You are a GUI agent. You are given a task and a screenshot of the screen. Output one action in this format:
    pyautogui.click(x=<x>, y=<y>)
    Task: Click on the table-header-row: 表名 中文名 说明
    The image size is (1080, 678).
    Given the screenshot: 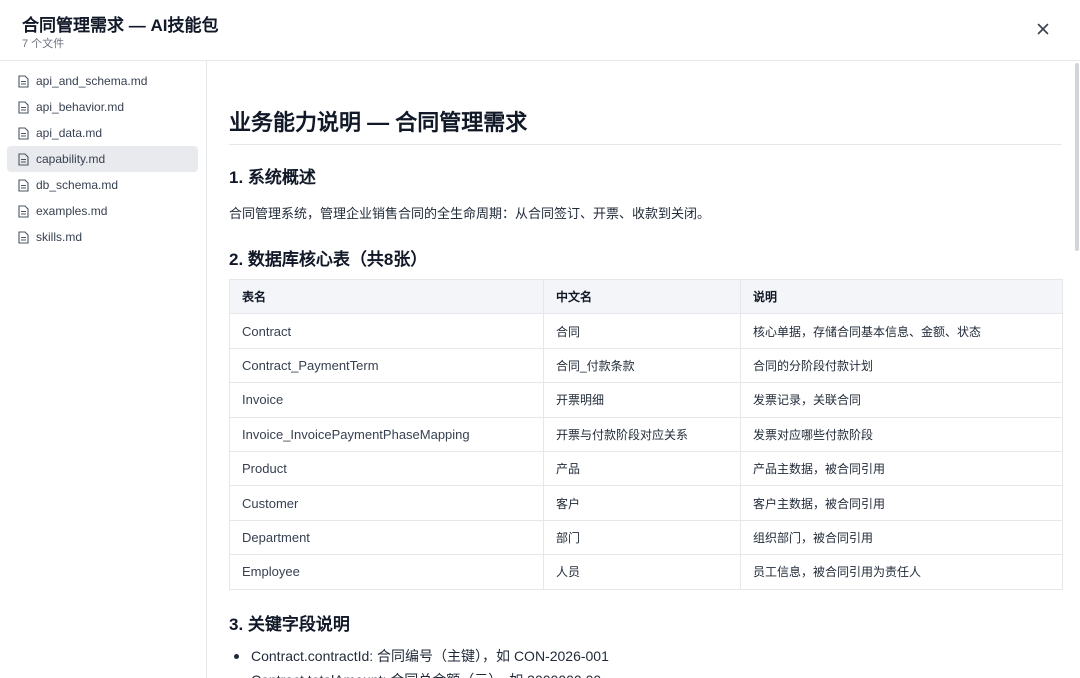 What is the action you would take?
    pyautogui.click(x=646, y=296)
    